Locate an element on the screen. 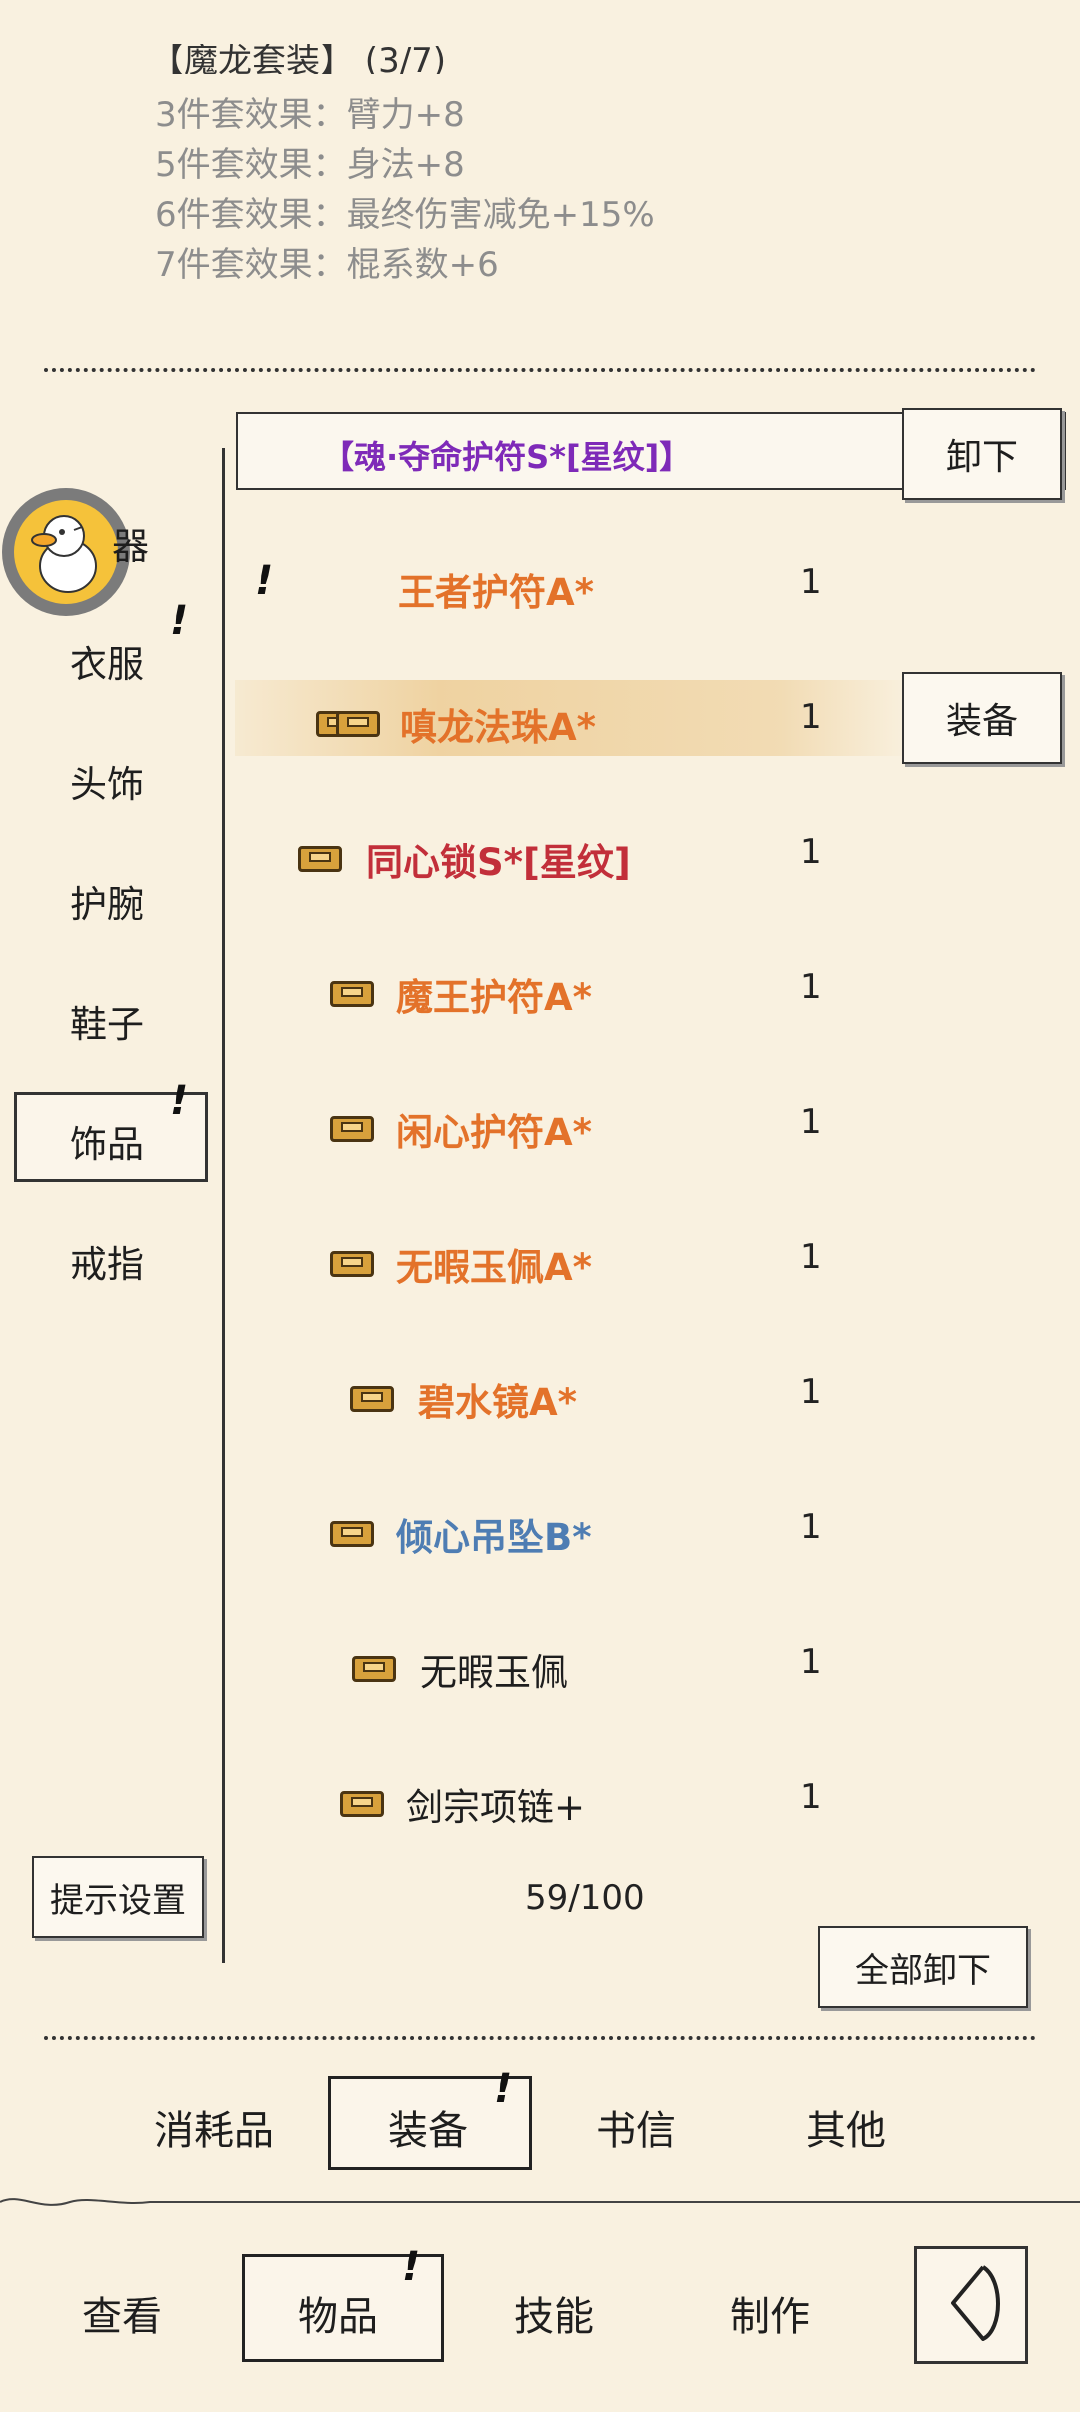  item-name: 剑宗项链+ is located at coordinates (496, 1807).